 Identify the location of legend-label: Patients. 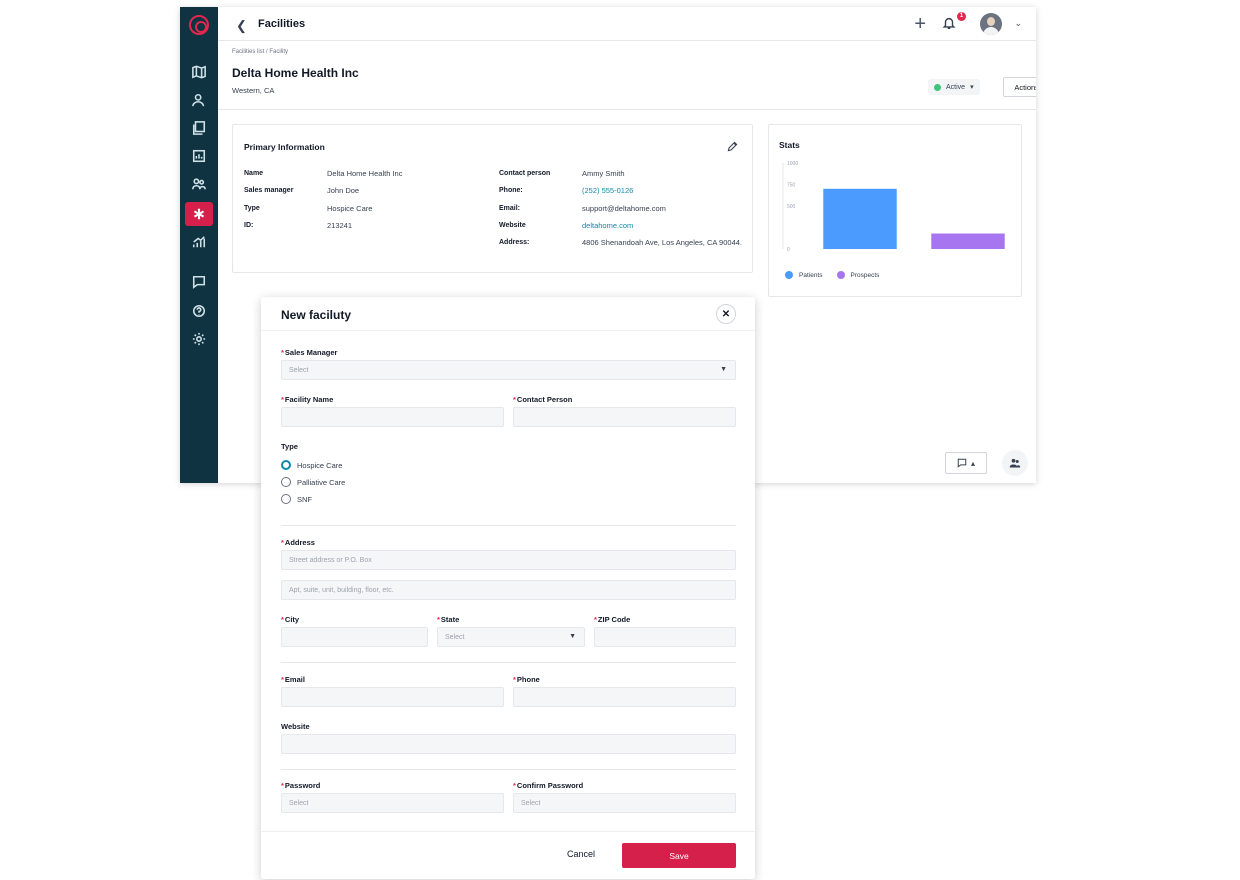
(811, 275).